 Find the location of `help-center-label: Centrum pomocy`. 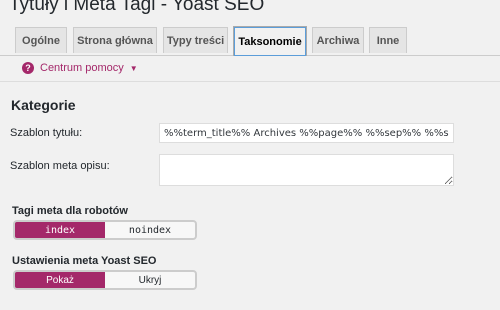

help-center-label: Centrum pomocy is located at coordinates (82, 68).